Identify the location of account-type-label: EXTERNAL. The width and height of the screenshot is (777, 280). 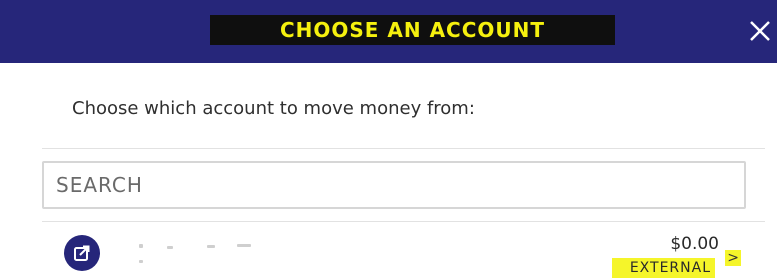
(663, 268).